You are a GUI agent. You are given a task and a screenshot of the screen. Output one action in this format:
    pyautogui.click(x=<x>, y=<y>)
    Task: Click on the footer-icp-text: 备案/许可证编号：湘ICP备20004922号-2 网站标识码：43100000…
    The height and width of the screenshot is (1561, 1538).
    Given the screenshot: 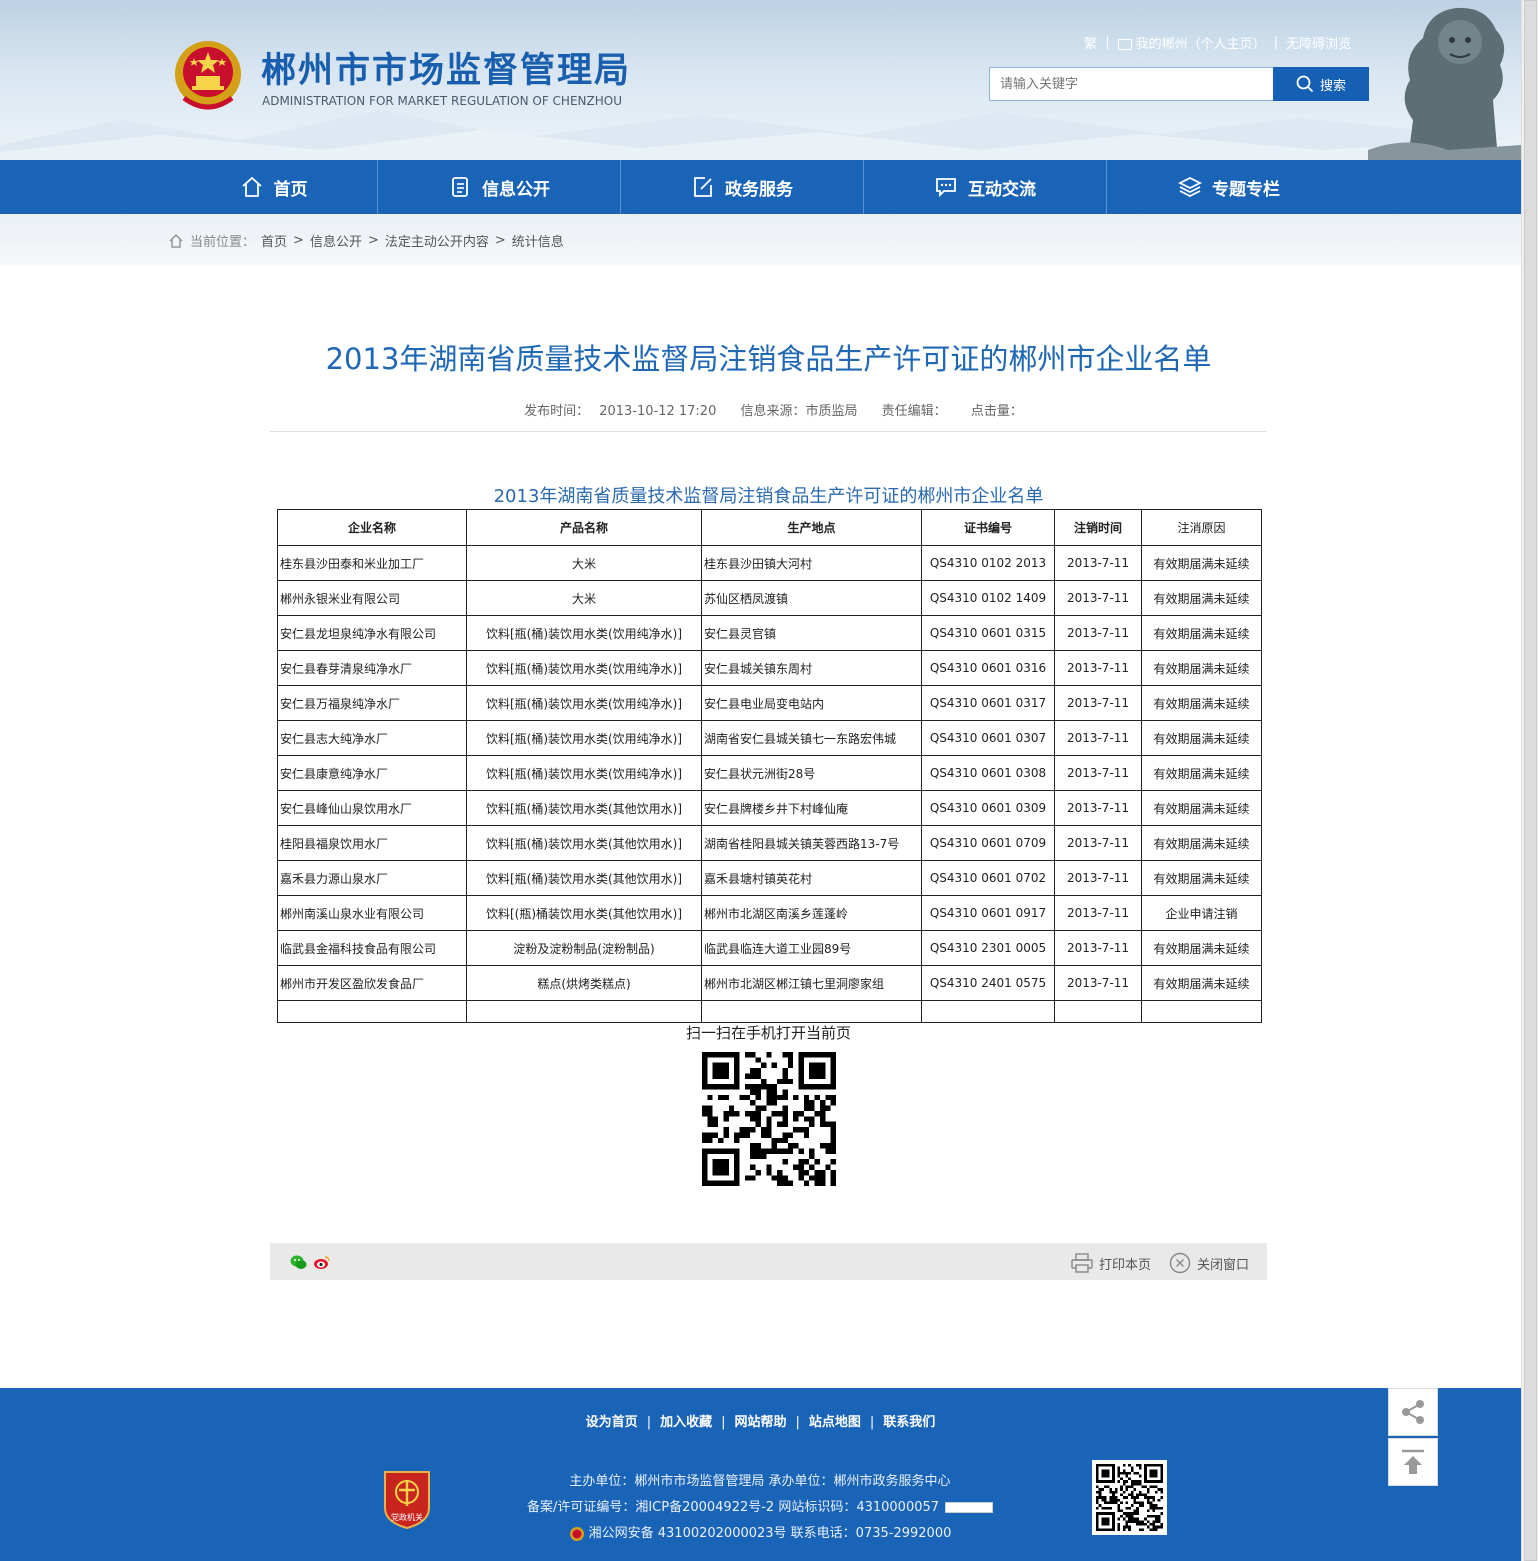 What is the action you would take?
    pyautogui.click(x=733, y=1507)
    